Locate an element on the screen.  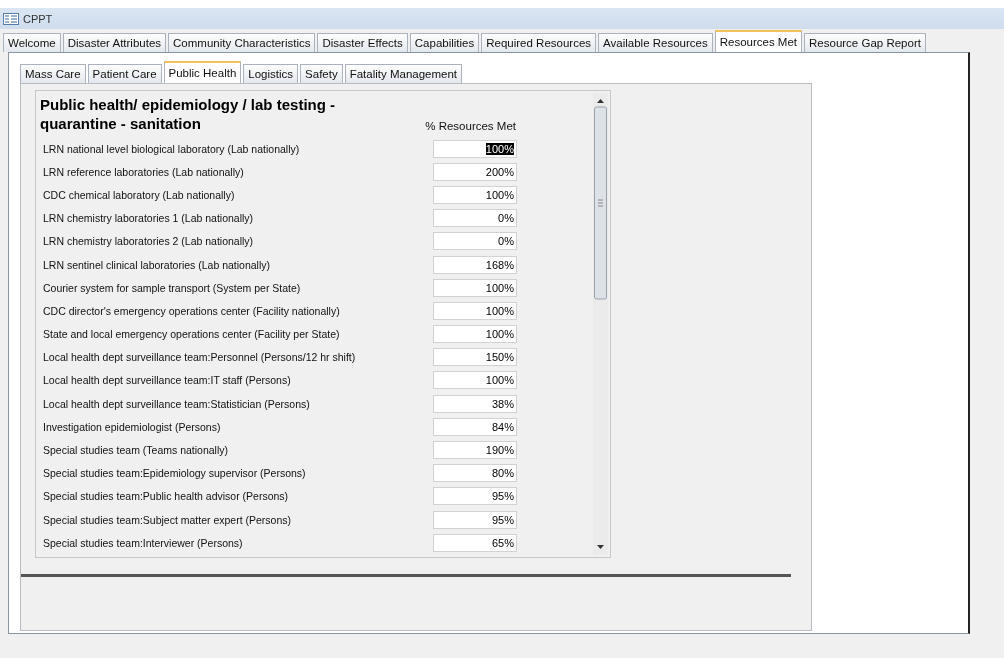
percent-field: 168% is located at coordinates (475, 264).